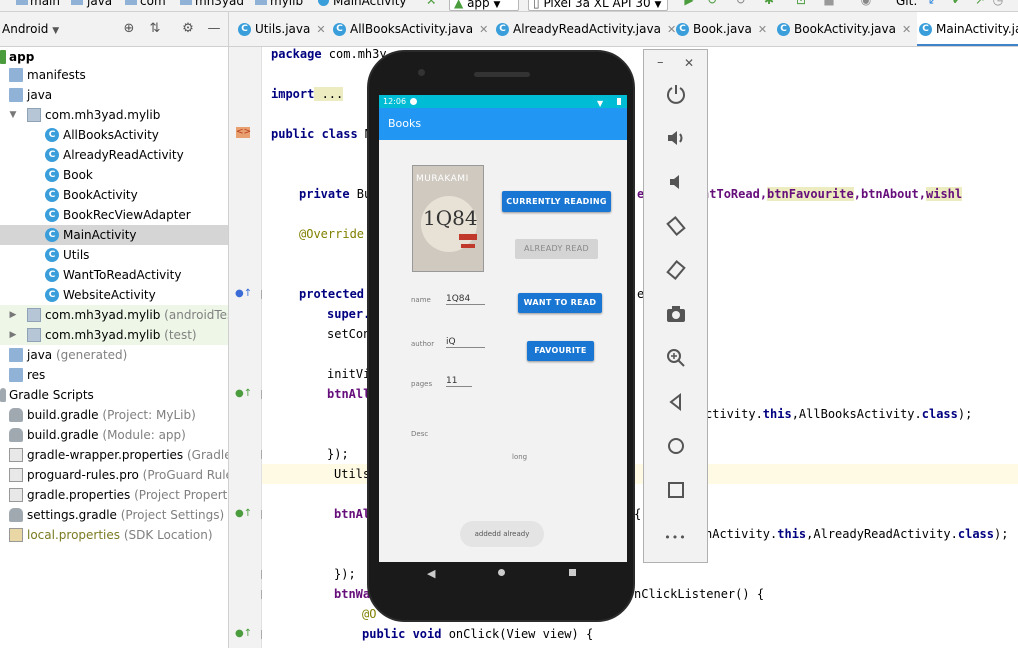 This screenshot has height=648, width=1018. I want to click on history-icon: ◷, so click(998, 3).